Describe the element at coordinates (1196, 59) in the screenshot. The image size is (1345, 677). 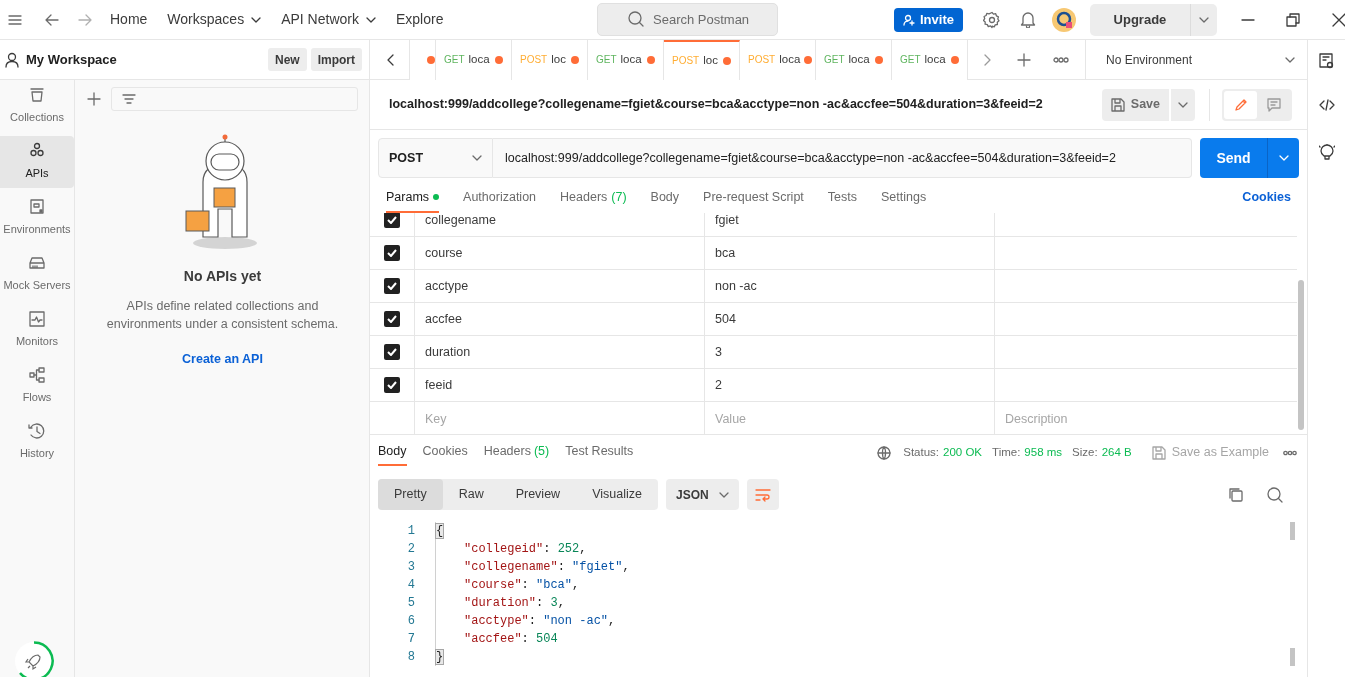
I see `environment-dropdown: No Environment` at that location.